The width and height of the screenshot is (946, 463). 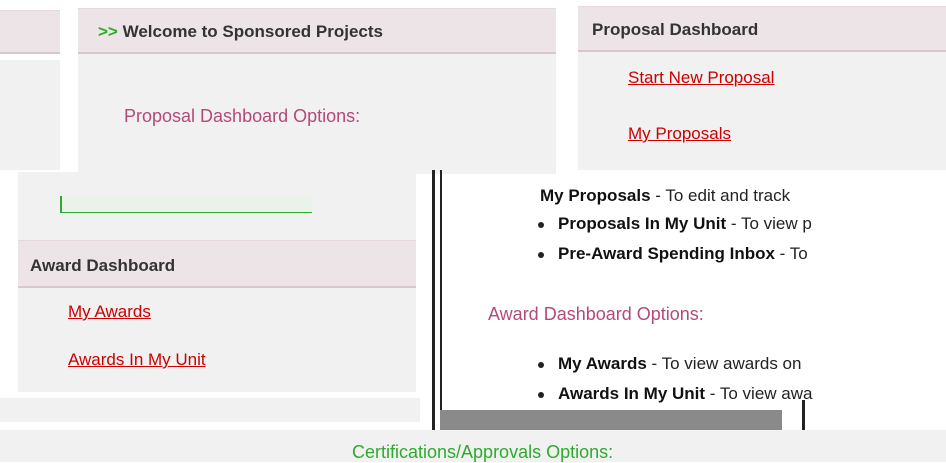 What do you see at coordinates (679, 134) in the screenshot?
I see `my-proposals-link: My Proposals` at bounding box center [679, 134].